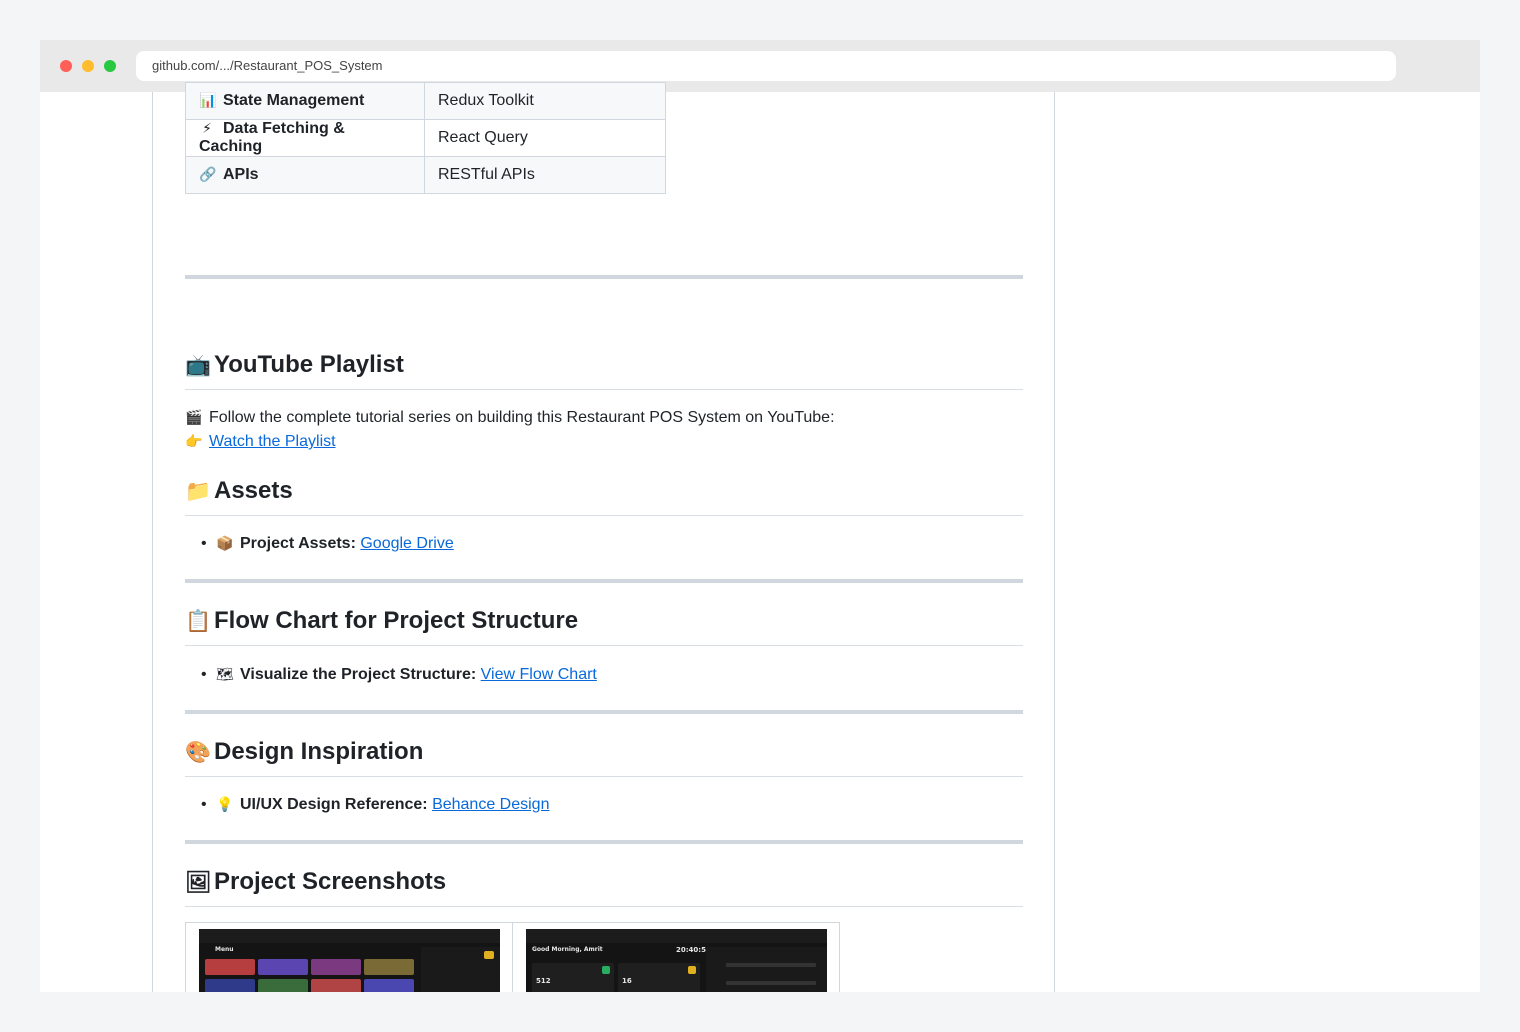  I want to click on cell-text: Data Fetching & Caching, so click(272, 137).